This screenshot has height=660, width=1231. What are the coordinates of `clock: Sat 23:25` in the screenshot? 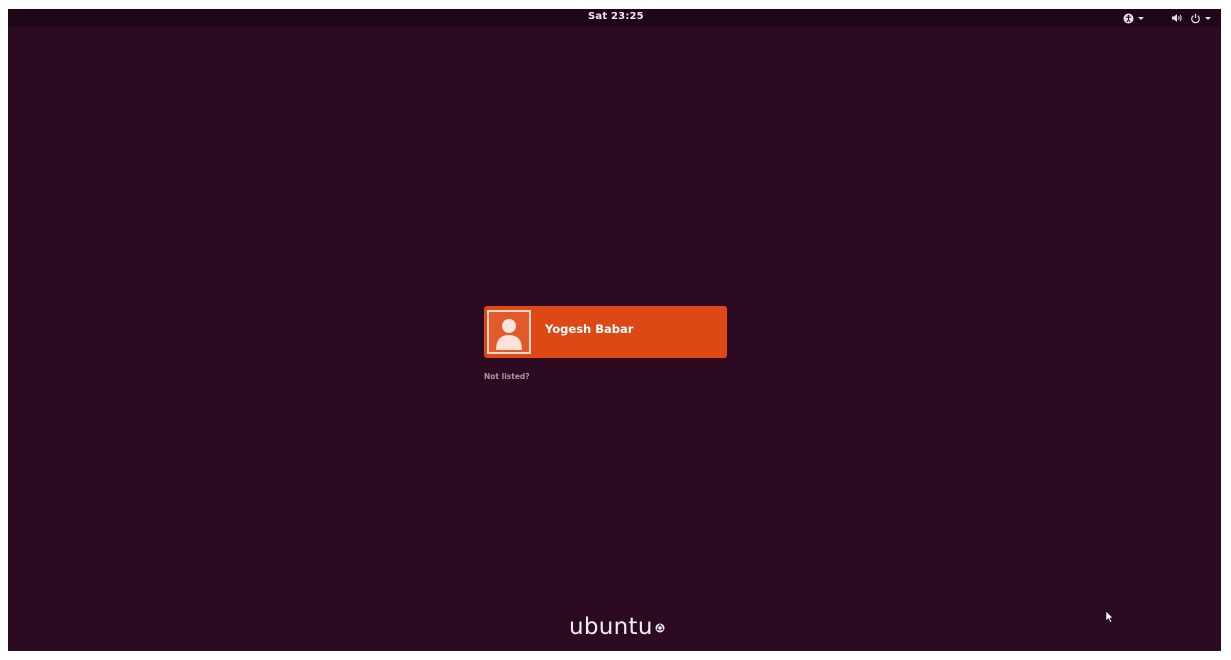 It's located at (616, 16).